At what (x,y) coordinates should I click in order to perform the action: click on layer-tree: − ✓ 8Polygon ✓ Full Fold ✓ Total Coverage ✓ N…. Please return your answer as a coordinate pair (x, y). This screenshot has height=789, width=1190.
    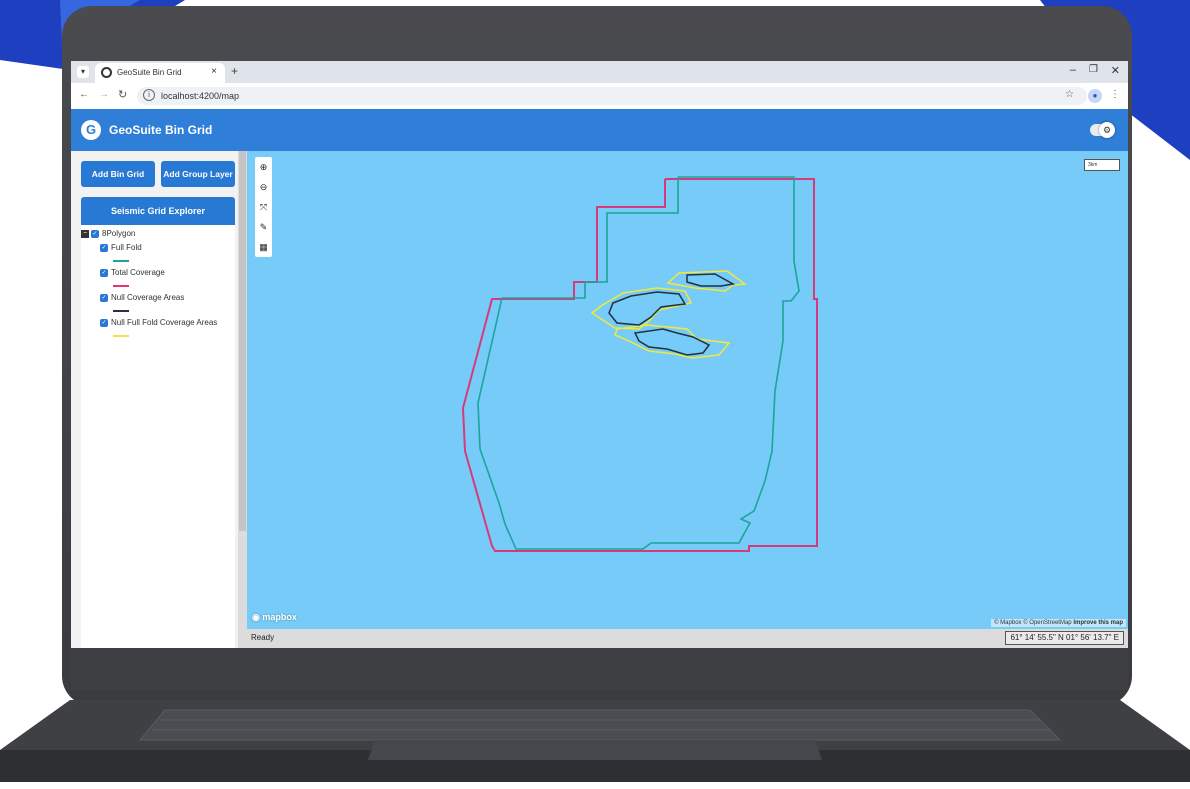
    Looking at the image, I should click on (158, 436).